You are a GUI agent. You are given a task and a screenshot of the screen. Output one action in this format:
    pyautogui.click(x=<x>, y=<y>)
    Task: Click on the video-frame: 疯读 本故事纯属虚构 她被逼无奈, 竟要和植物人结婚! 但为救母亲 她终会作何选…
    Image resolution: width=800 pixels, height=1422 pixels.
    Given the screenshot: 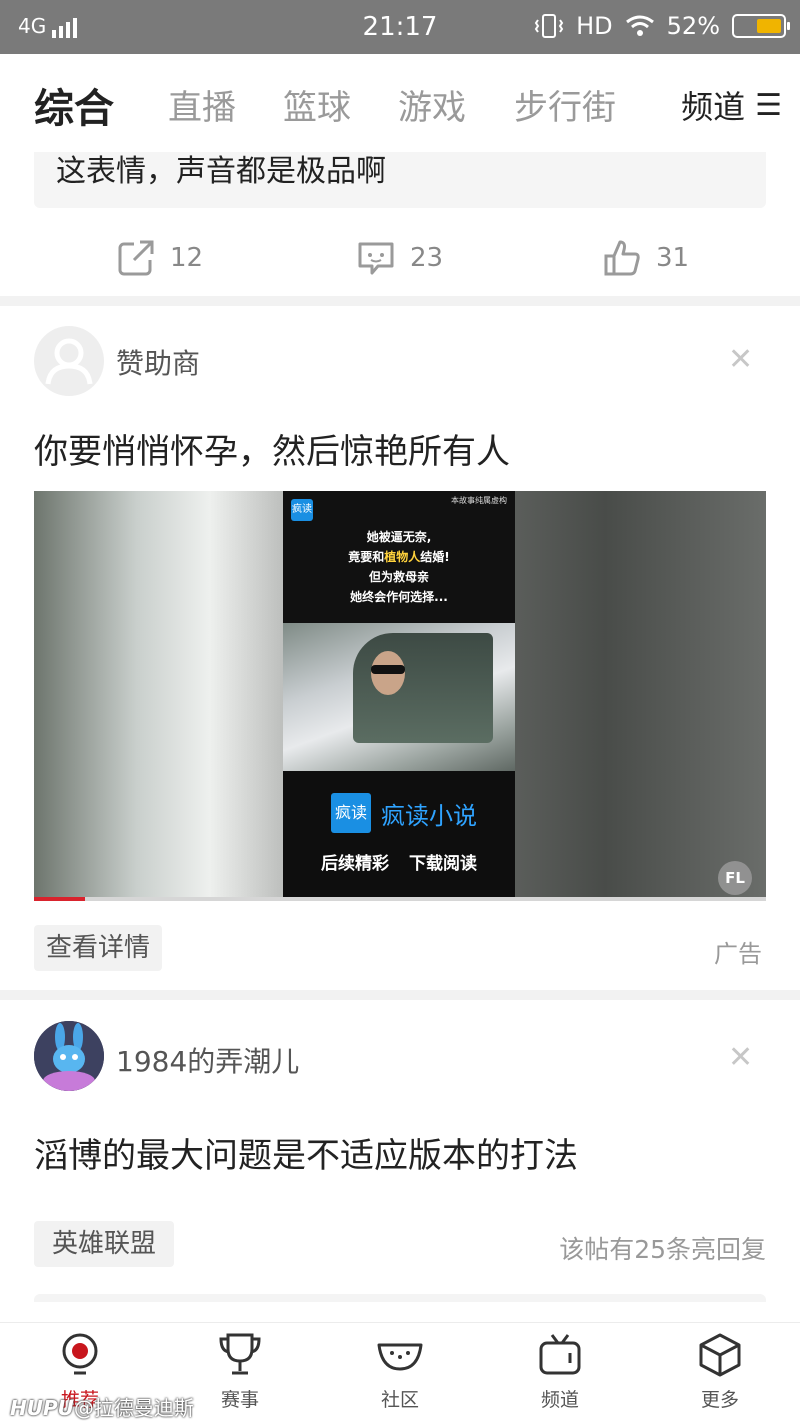 What is the action you would take?
    pyautogui.click(x=399, y=696)
    